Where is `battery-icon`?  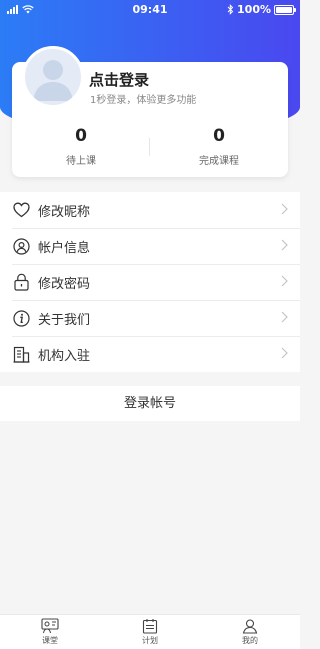
battery-icon is located at coordinates (285, 9).